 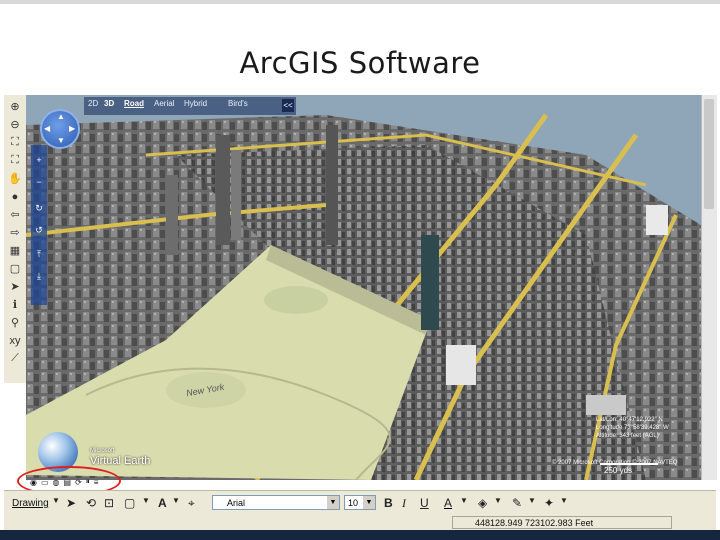 What do you see at coordinates (424, 503) in the screenshot?
I see `underline-button: U` at bounding box center [424, 503].